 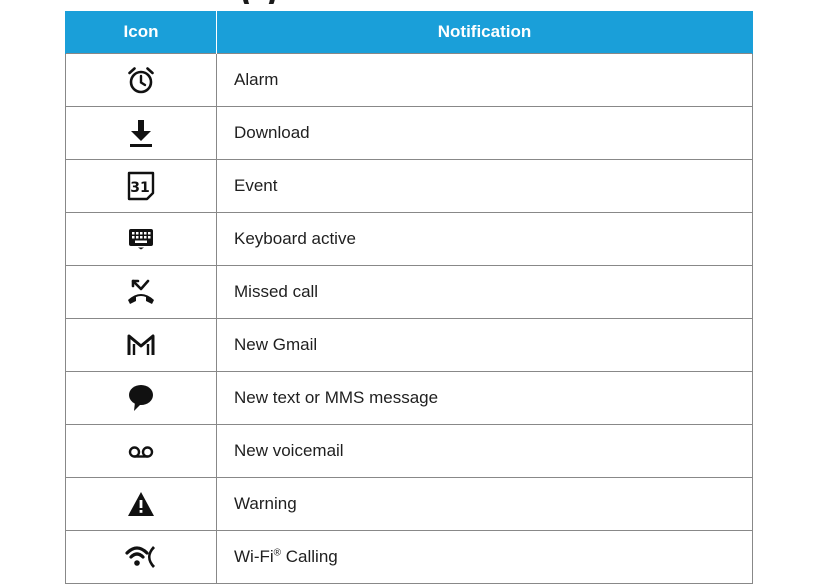 I want to click on notification-label: Missed call, so click(x=484, y=292).